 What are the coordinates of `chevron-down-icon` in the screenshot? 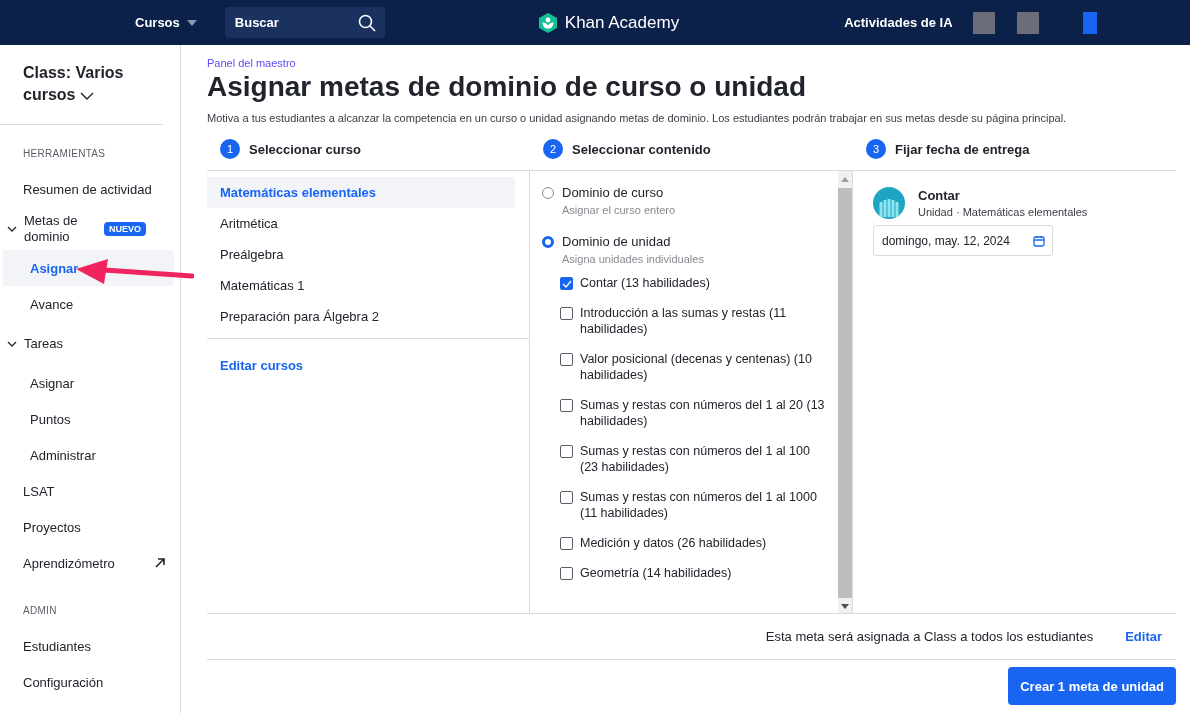 It's located at (86, 96).